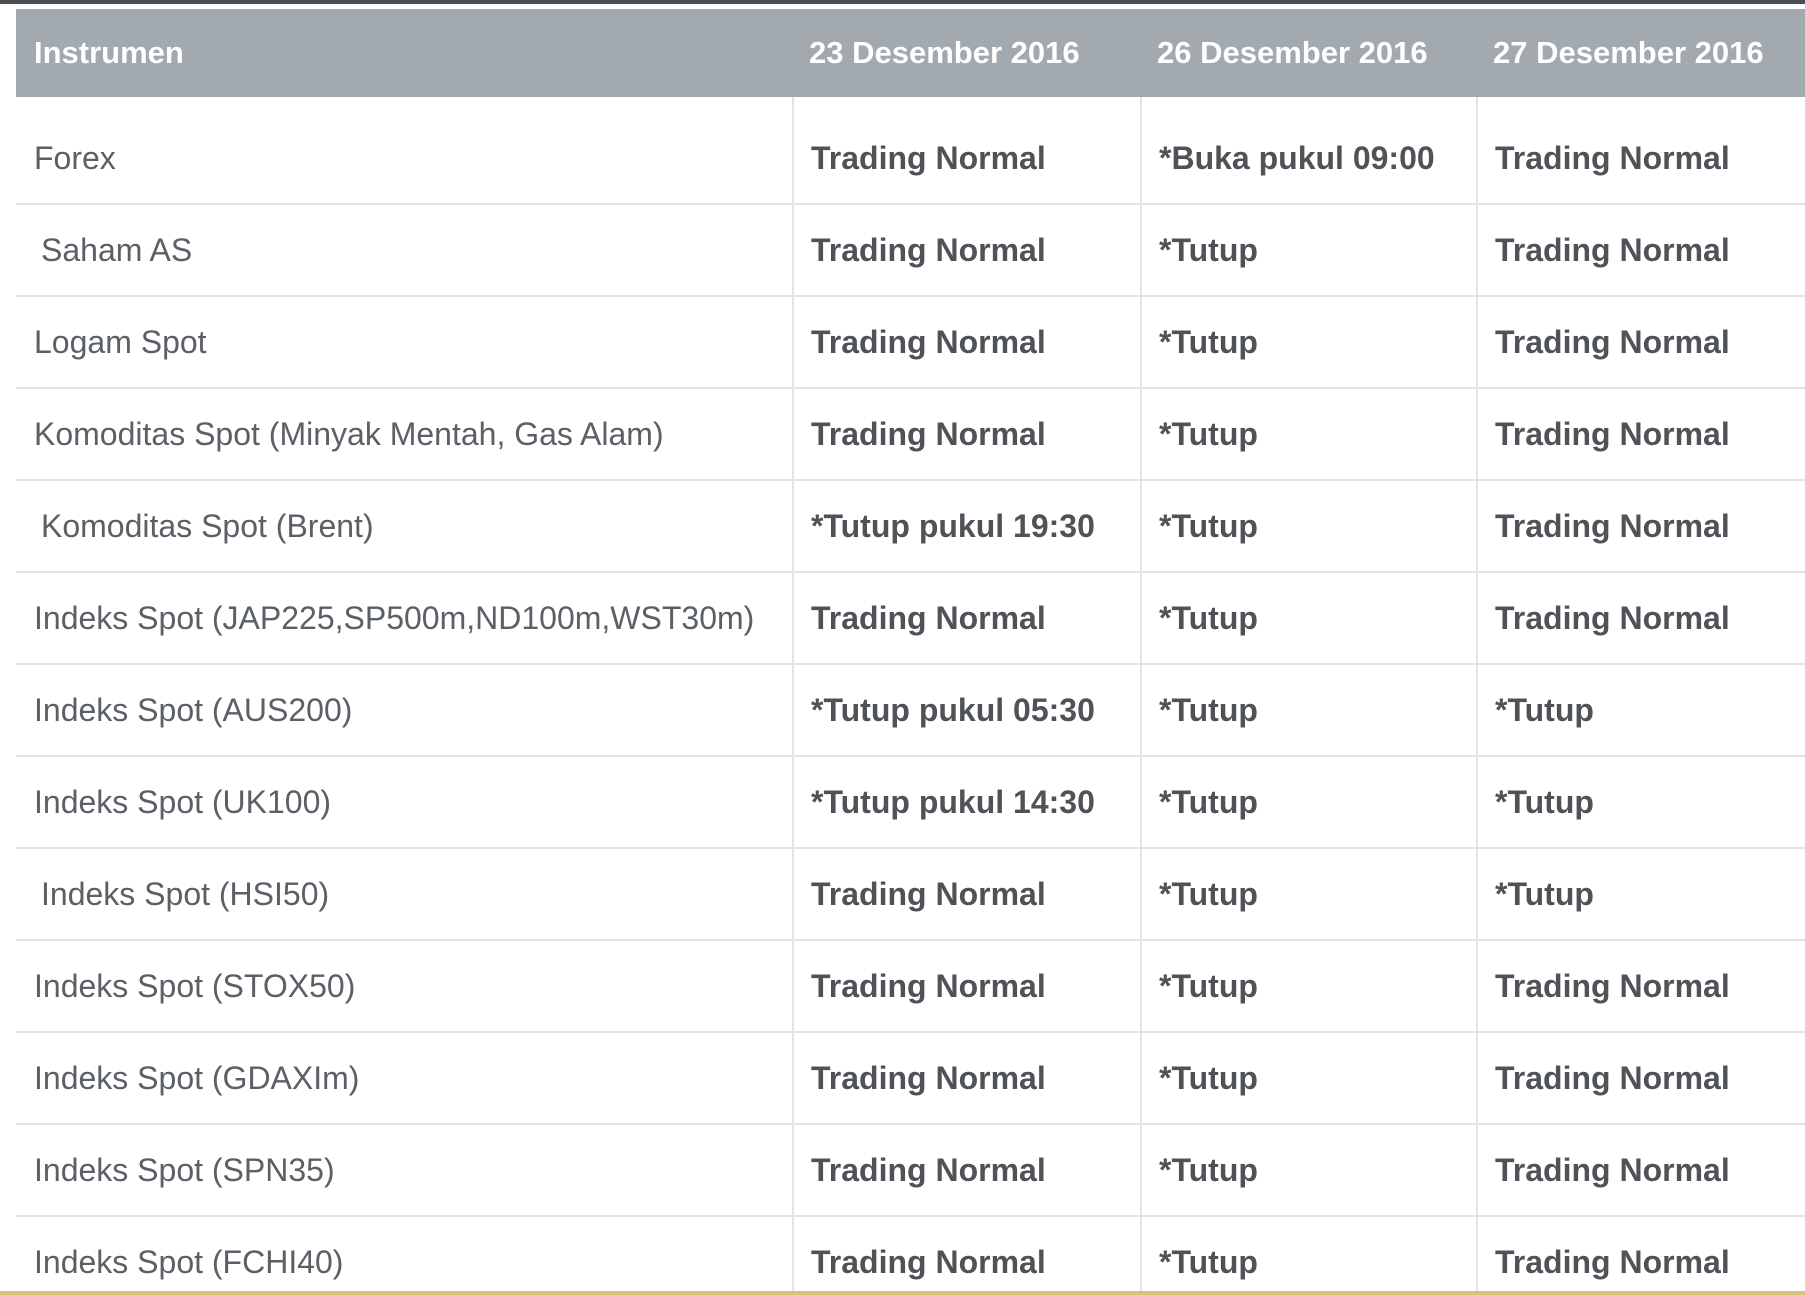  What do you see at coordinates (966, 710) in the screenshot?
I see `status-cell-date-1: *Tutup pukul 05:30` at bounding box center [966, 710].